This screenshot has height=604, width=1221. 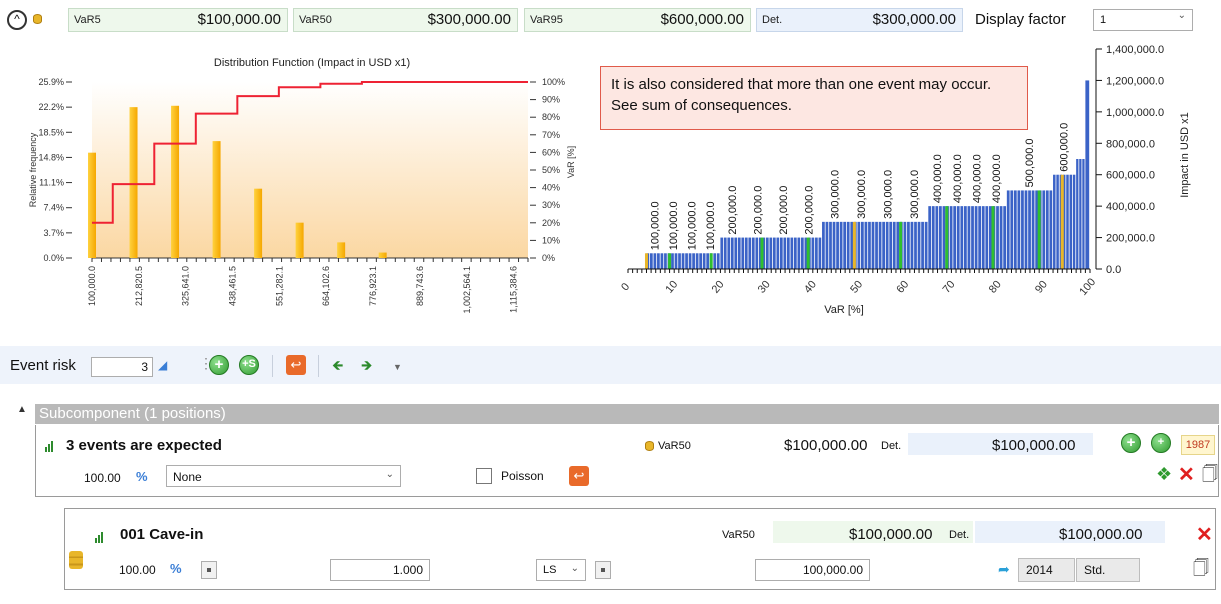 What do you see at coordinates (993, 237) in the screenshot?
I see `var-marker` at bounding box center [993, 237].